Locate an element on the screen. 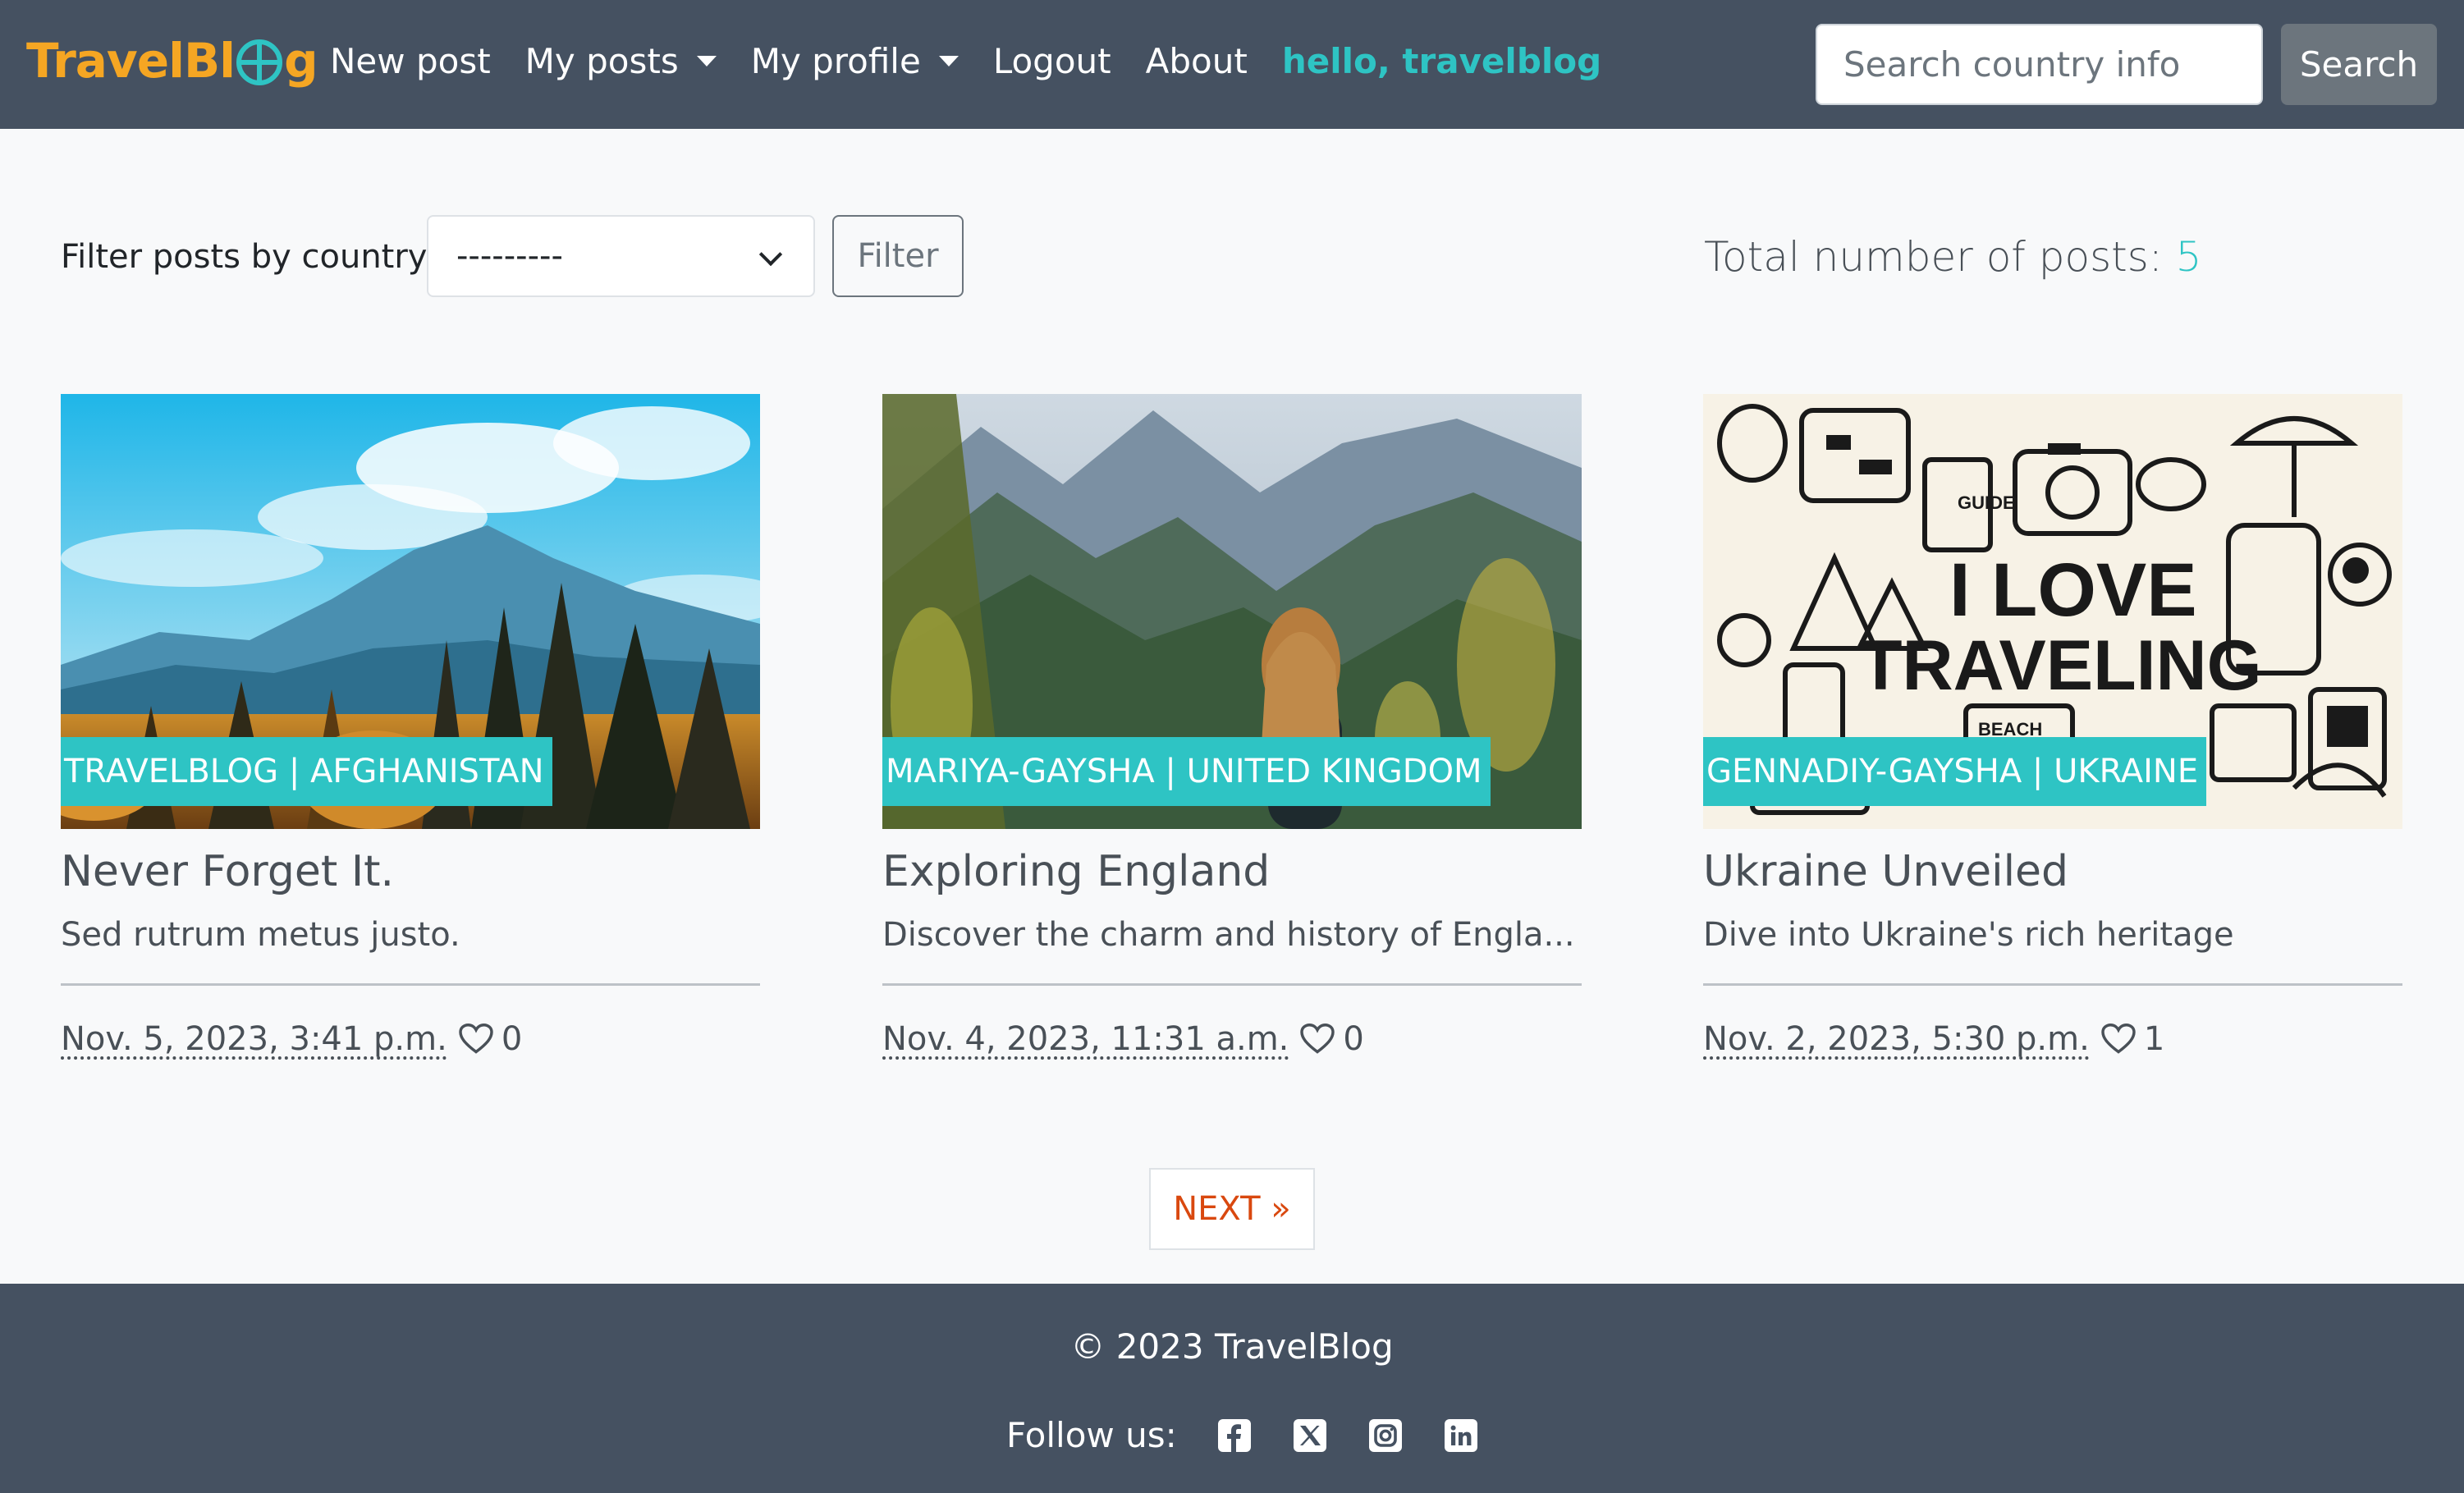 This screenshot has height=1493, width=2464. love-text: I LOVE is located at coordinates (2073, 590).